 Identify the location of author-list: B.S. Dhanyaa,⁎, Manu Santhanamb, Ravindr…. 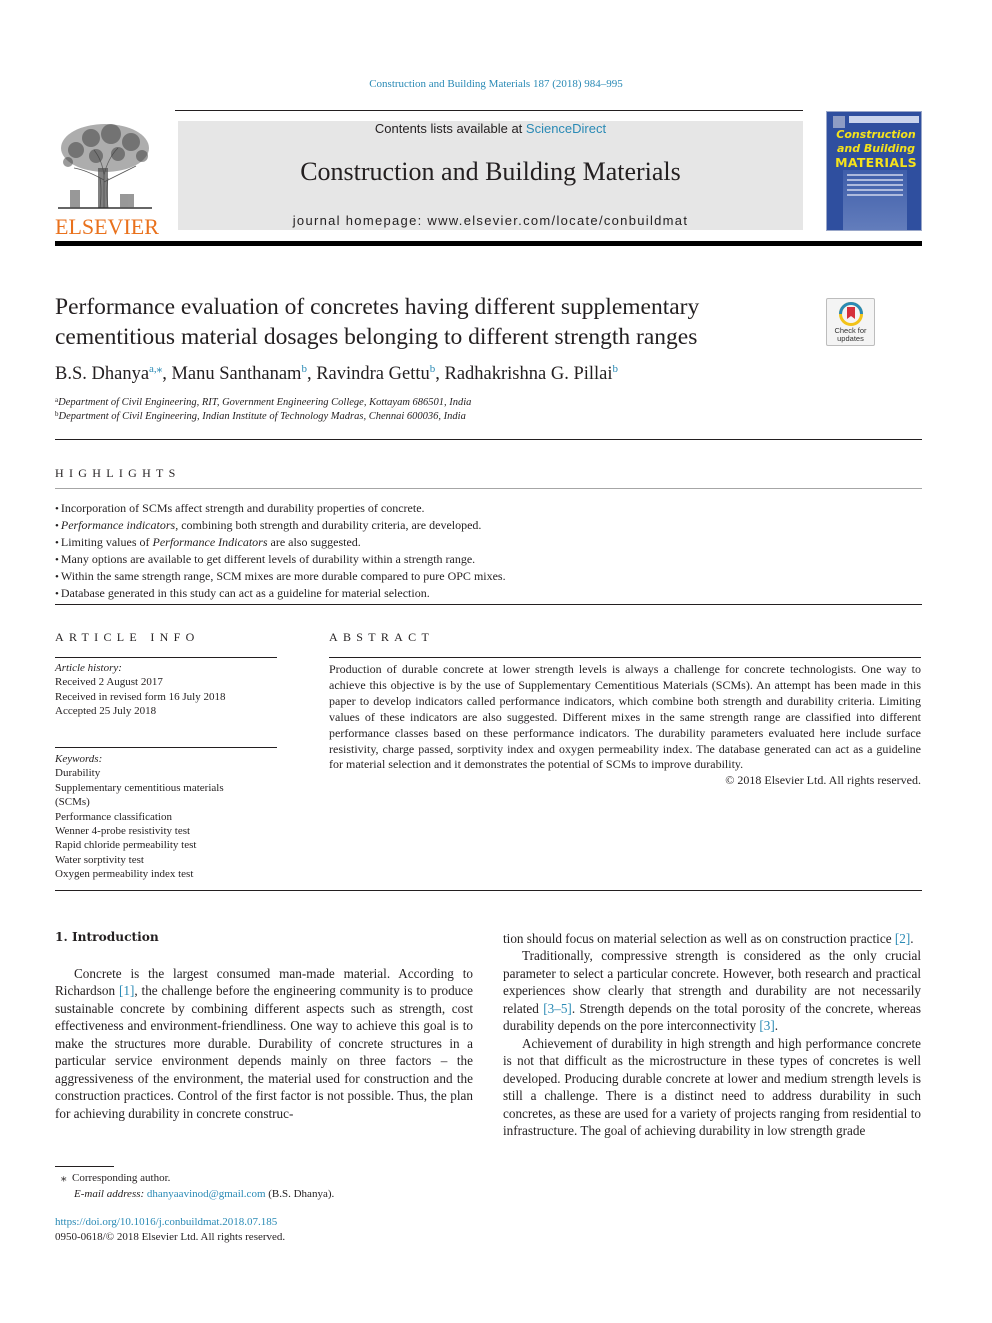
(336, 373).